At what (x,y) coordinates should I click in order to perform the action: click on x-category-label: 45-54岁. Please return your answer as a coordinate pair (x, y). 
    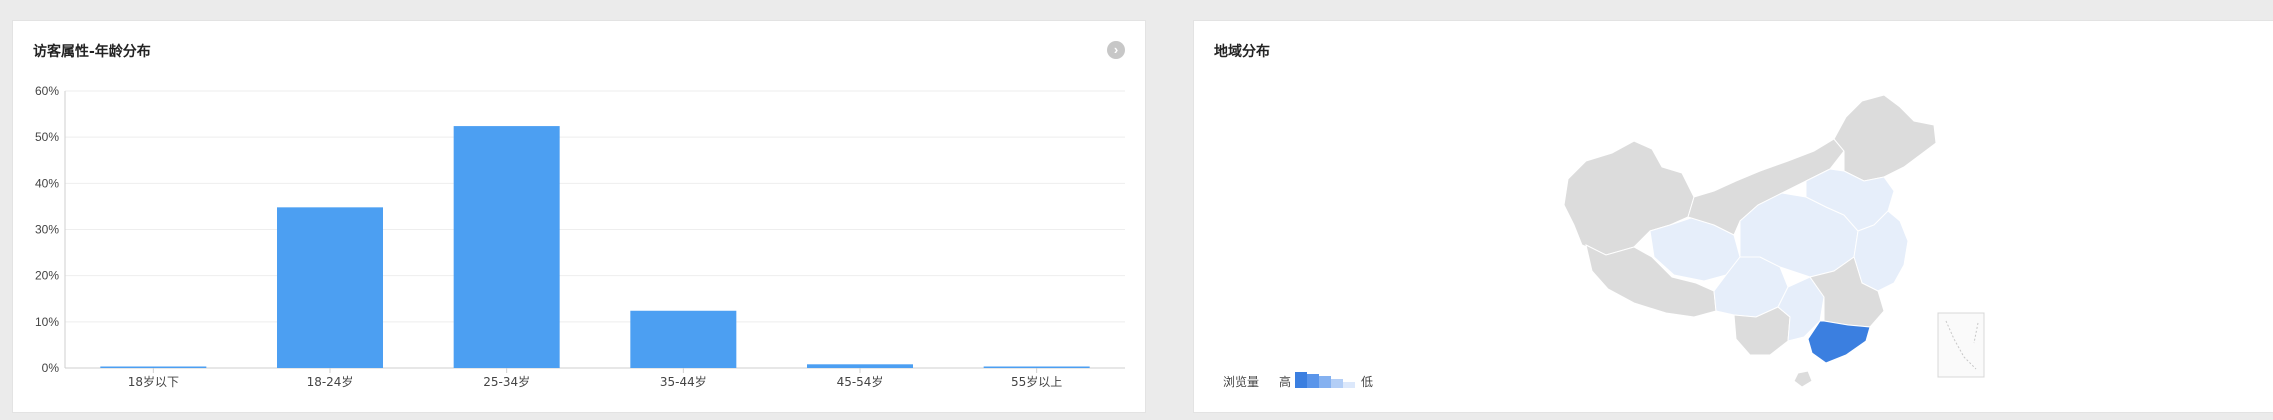
    Looking at the image, I should click on (860, 381).